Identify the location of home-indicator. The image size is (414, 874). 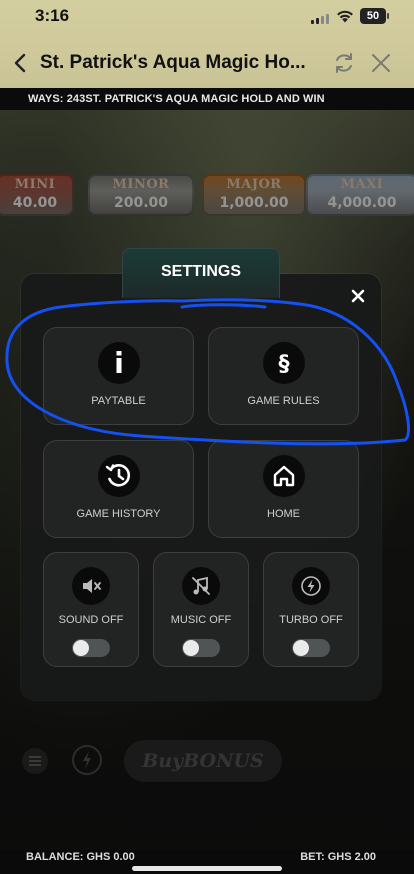
(207, 868).